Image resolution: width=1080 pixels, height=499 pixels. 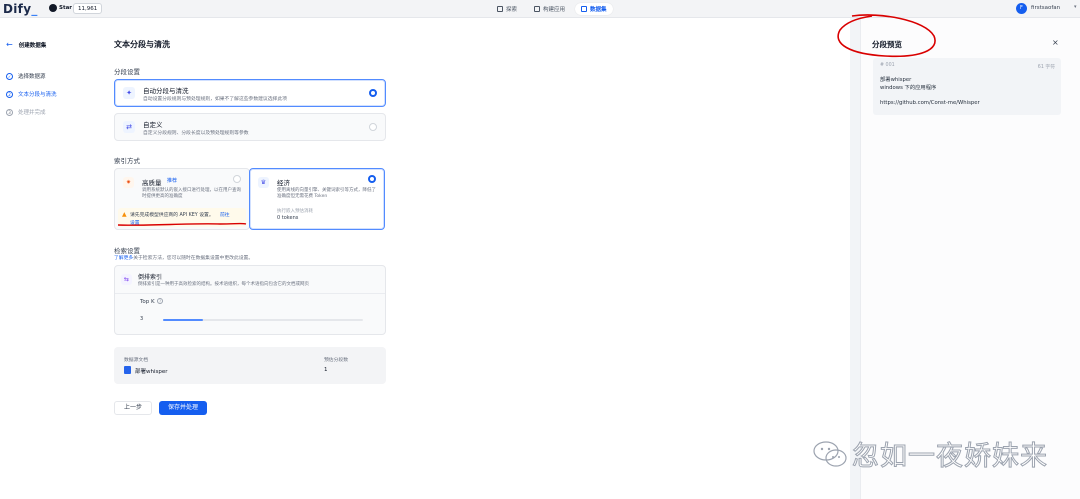 I want to click on github-star-label: Star, so click(x=65, y=8).